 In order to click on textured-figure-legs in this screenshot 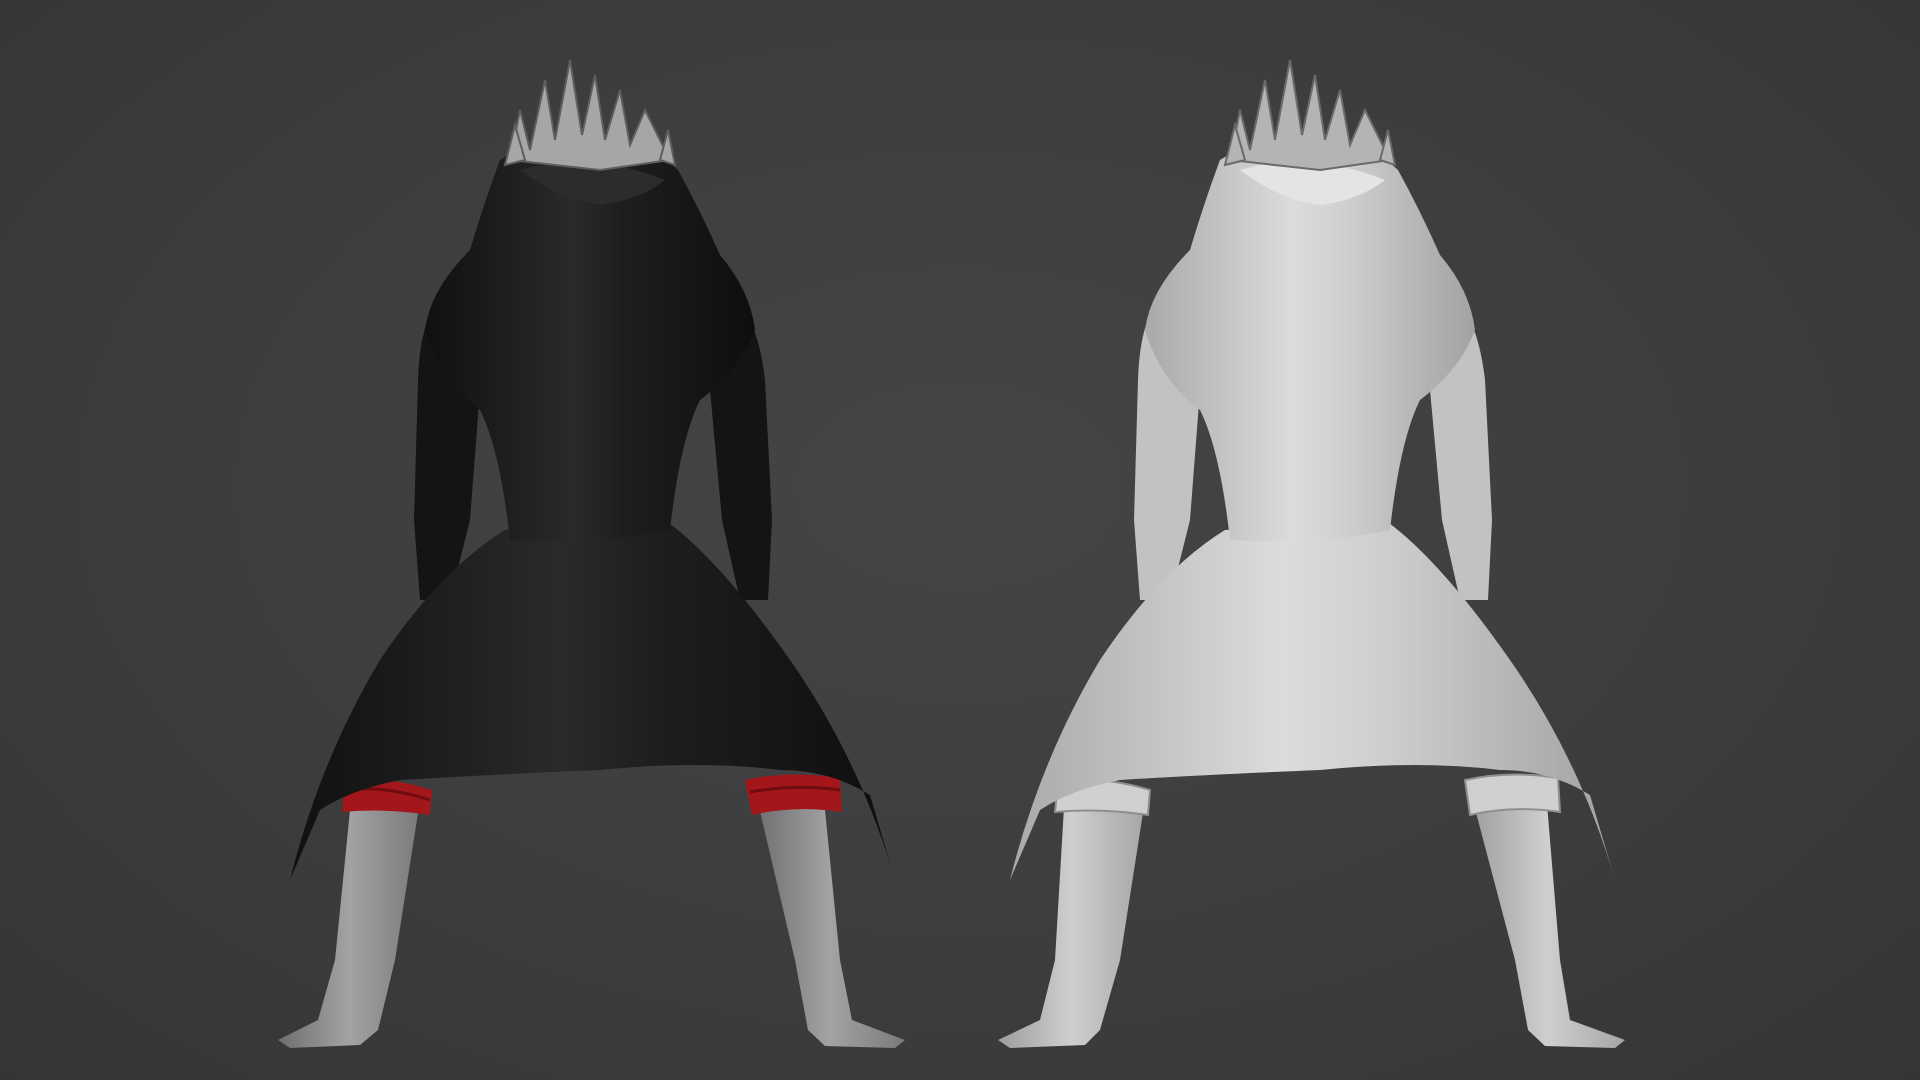, I will do `click(591, 914)`.